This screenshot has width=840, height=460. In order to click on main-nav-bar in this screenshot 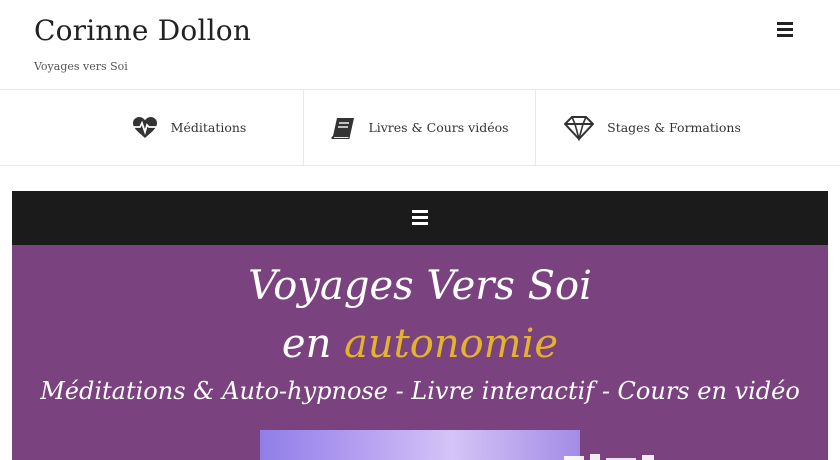, I will do `click(420, 218)`.